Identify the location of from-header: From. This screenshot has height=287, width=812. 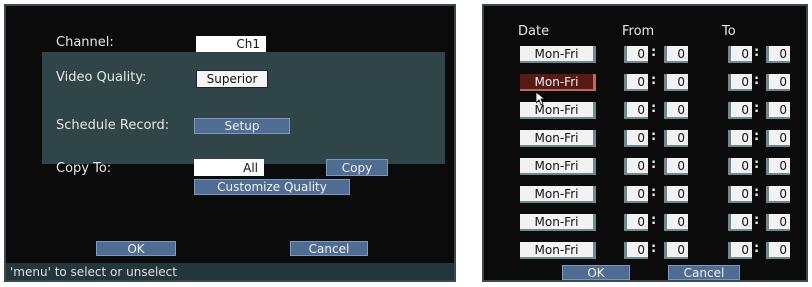
(638, 31).